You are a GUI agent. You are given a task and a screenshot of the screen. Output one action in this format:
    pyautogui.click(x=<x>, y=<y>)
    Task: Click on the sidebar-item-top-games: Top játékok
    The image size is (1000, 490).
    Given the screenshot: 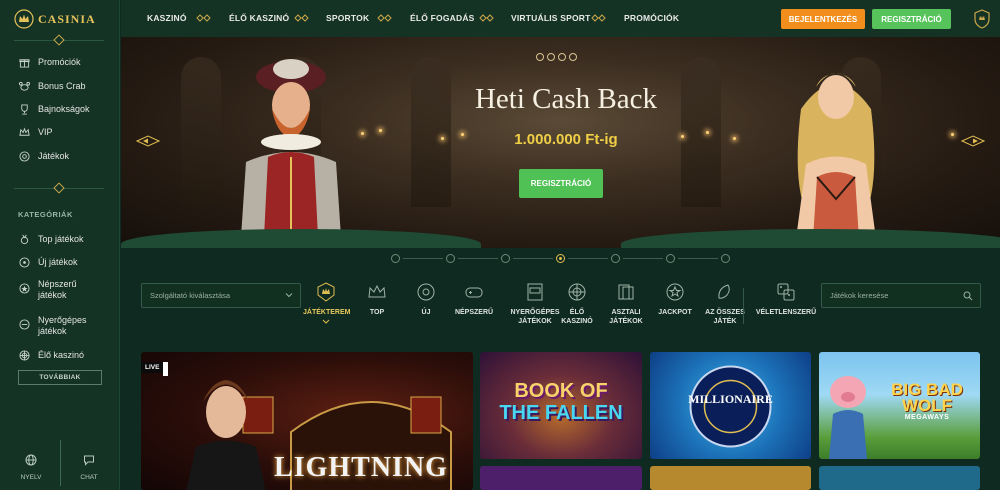 What is the action you would take?
    pyautogui.click(x=51, y=239)
    